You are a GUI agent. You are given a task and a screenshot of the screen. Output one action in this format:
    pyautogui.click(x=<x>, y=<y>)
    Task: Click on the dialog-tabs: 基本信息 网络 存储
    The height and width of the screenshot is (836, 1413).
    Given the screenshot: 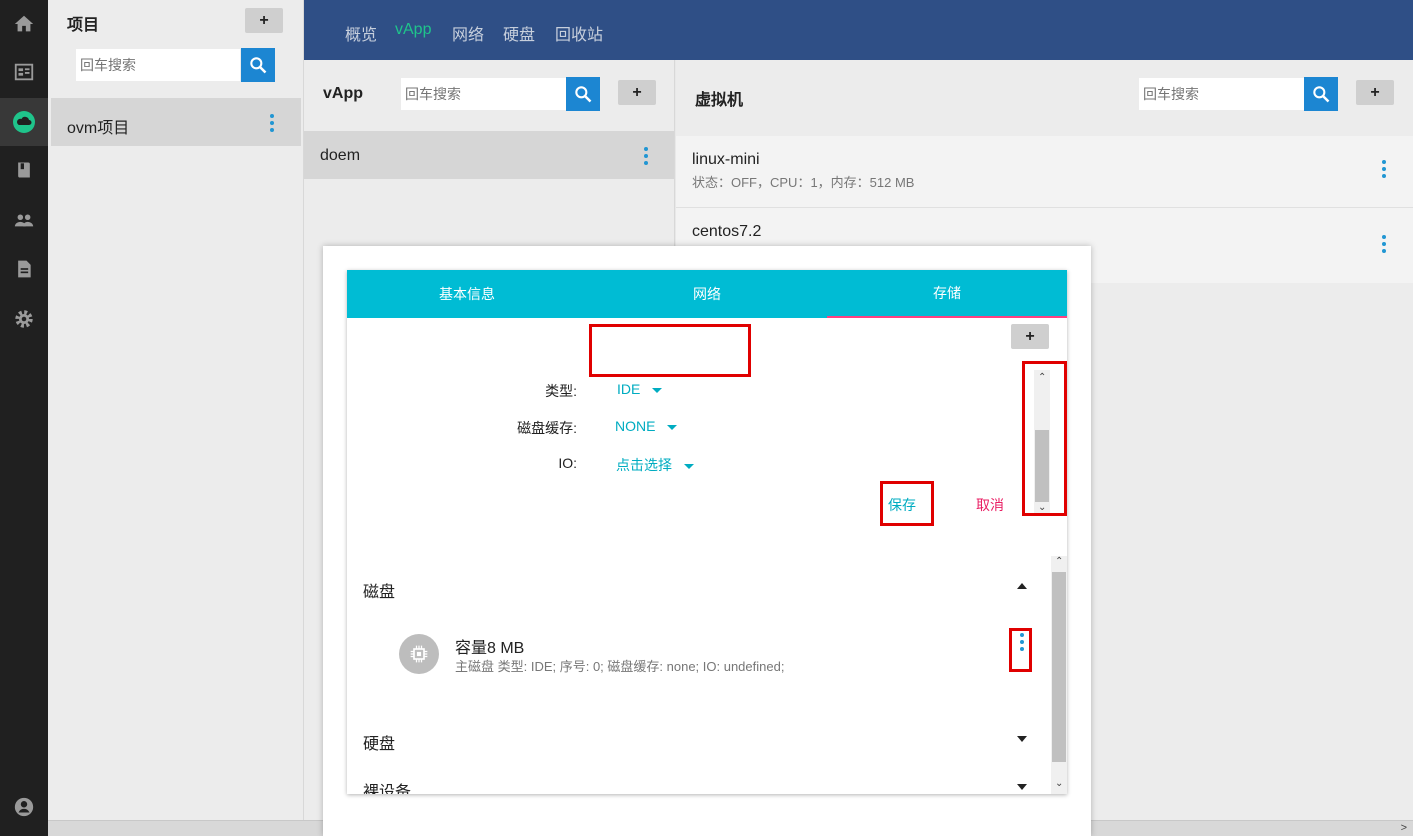 What is the action you would take?
    pyautogui.click(x=707, y=294)
    